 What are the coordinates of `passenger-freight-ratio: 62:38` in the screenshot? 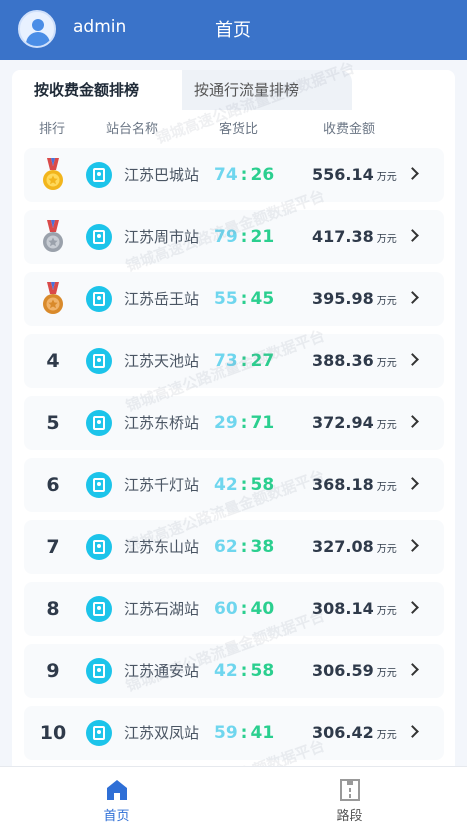 It's located at (244, 547).